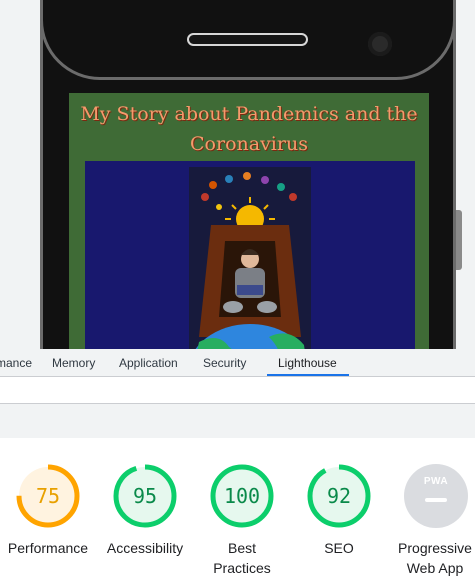 The image size is (475, 586). I want to click on accessibility-label: Accessibility, so click(145, 548).